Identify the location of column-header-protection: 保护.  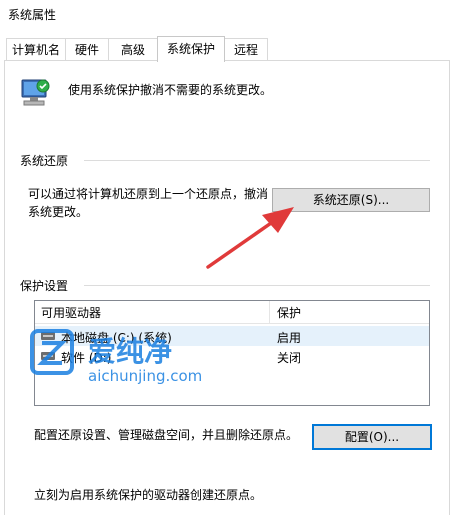
(289, 312).